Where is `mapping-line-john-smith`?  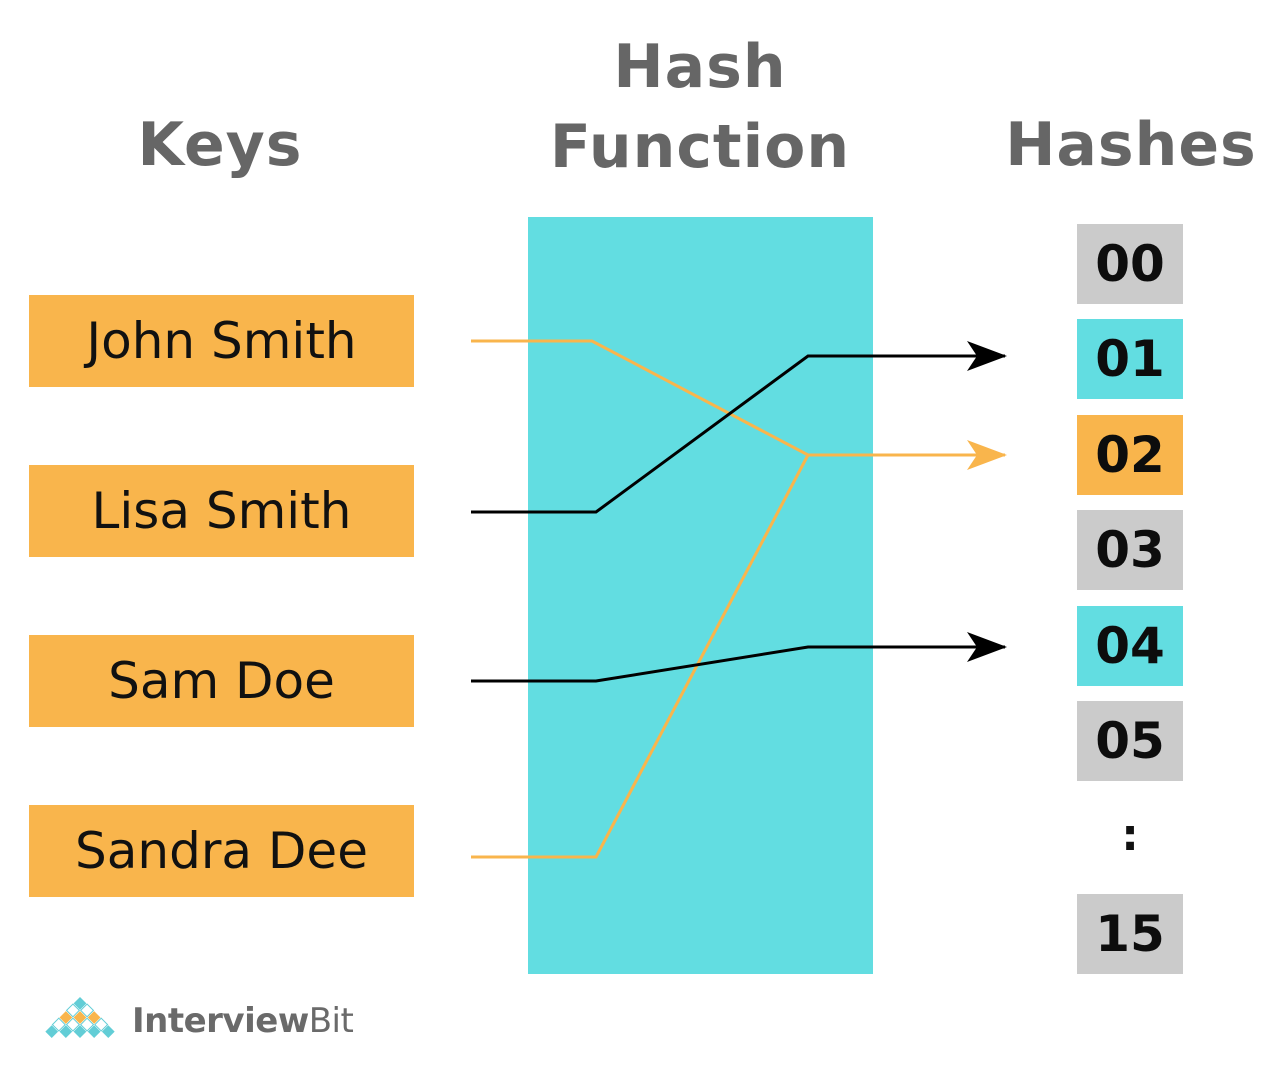
mapping-line-john-smith is located at coordinates (739, 404).